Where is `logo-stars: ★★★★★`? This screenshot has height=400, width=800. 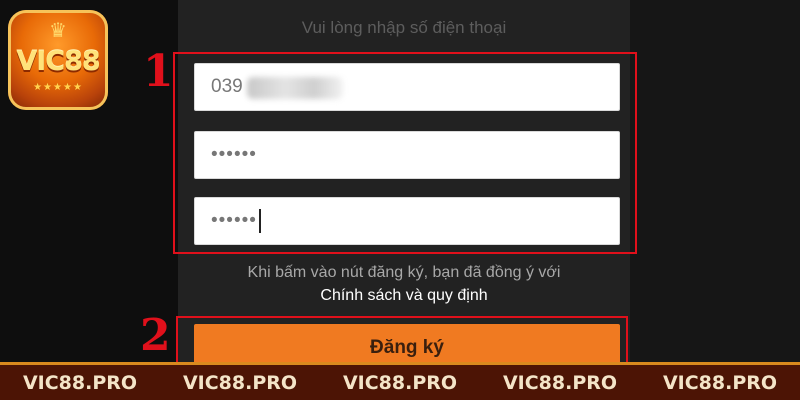
logo-stars: ★★★★★ is located at coordinates (58, 87).